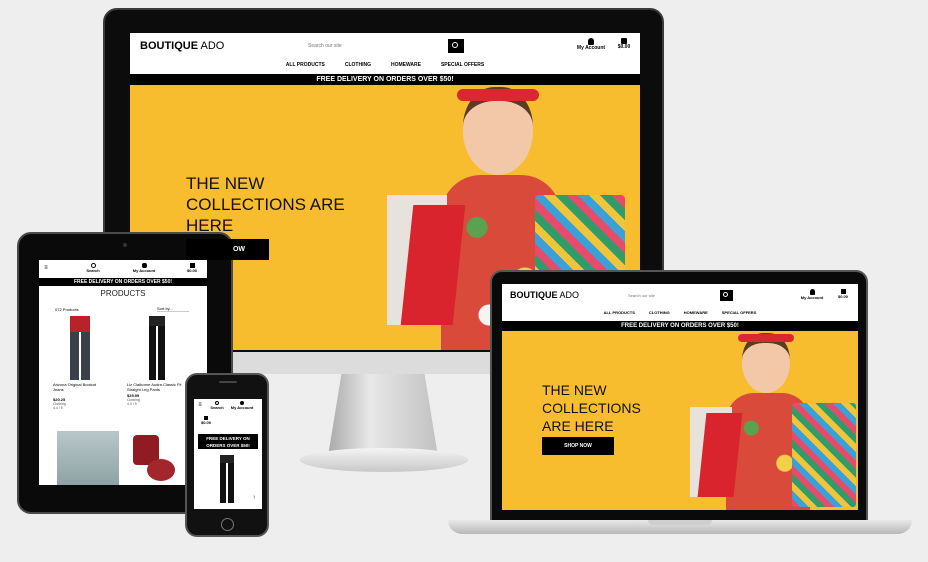 The height and width of the screenshot is (562, 928). What do you see at coordinates (200, 405) in the screenshot?
I see `phone-menu-button: ≡` at bounding box center [200, 405].